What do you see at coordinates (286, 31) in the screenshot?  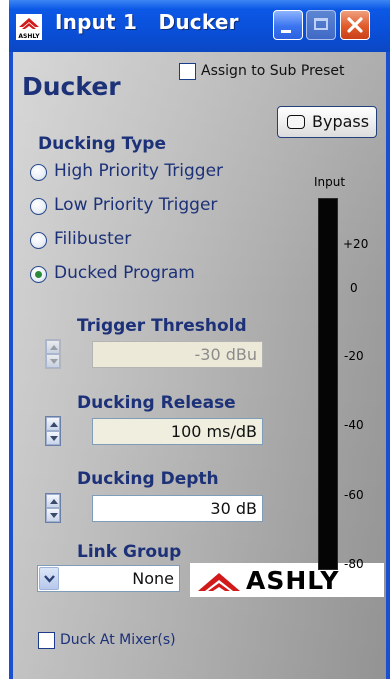 I see `minimize-icon` at bounding box center [286, 31].